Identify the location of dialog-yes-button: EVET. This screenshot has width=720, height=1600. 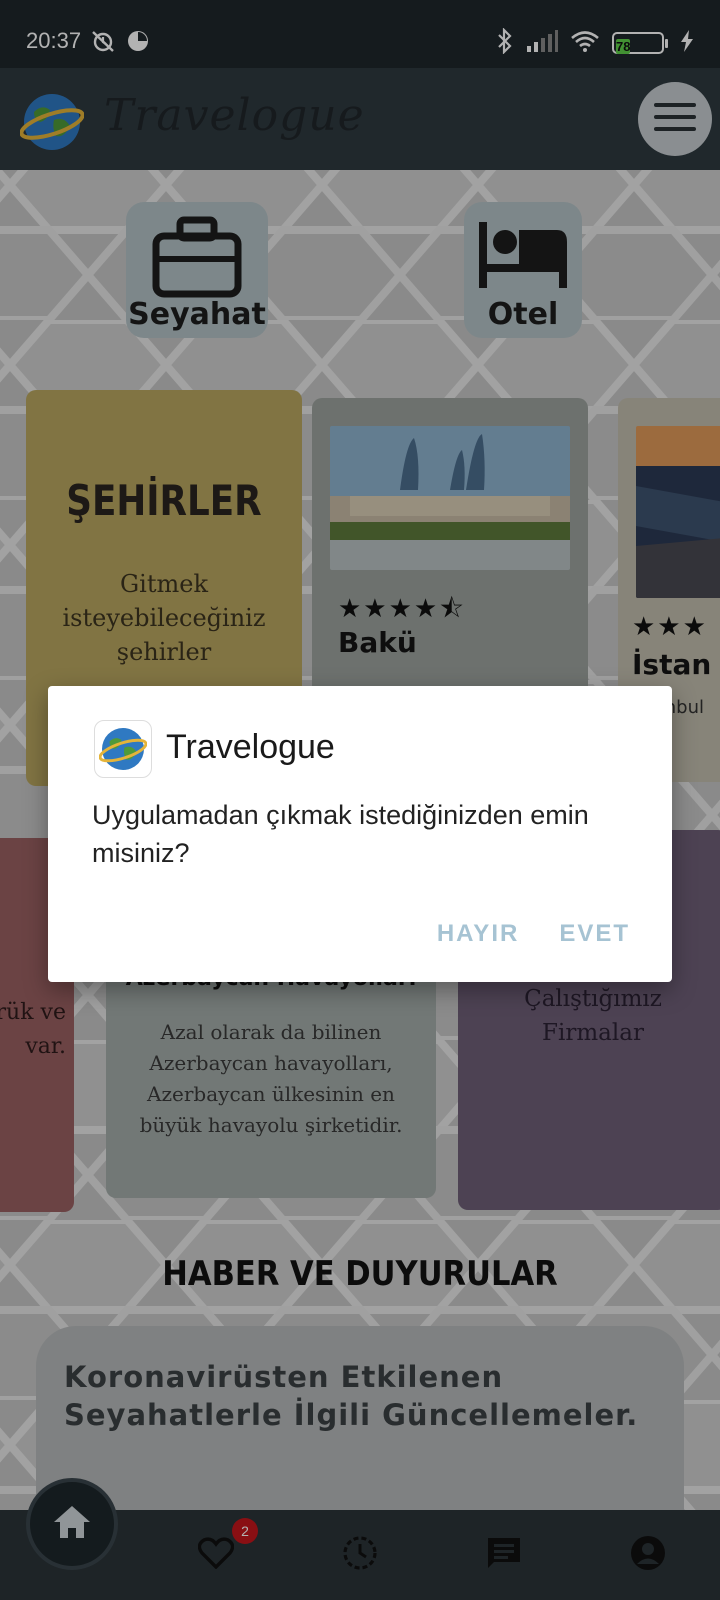
(594, 934).